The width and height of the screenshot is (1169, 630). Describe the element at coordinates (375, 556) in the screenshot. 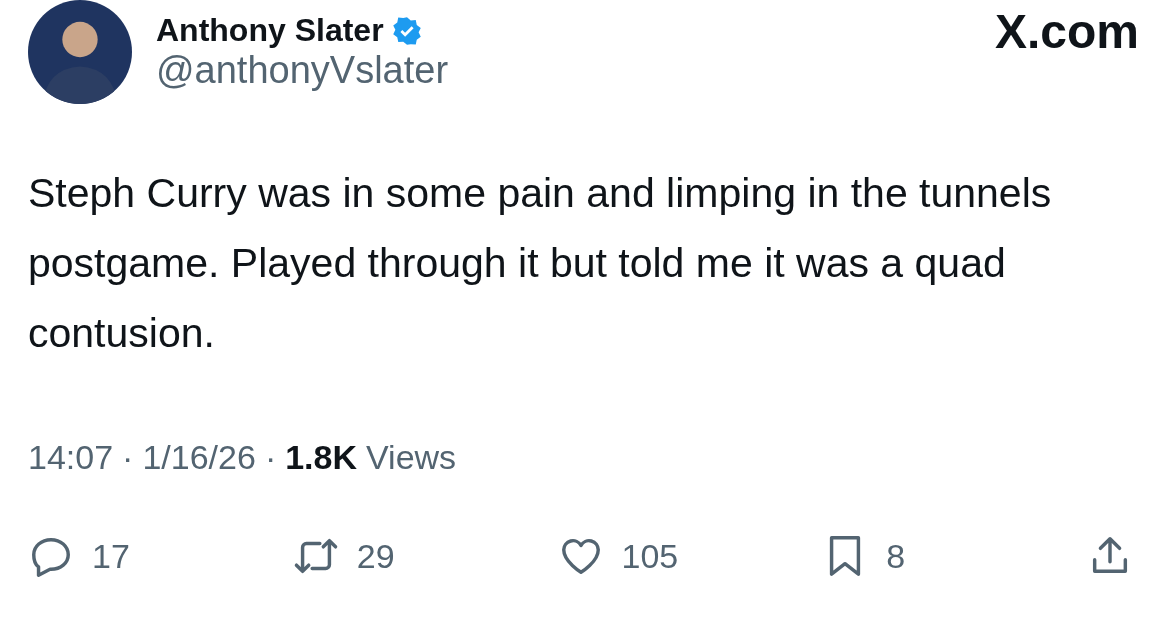

I see `action-count: 29` at that location.